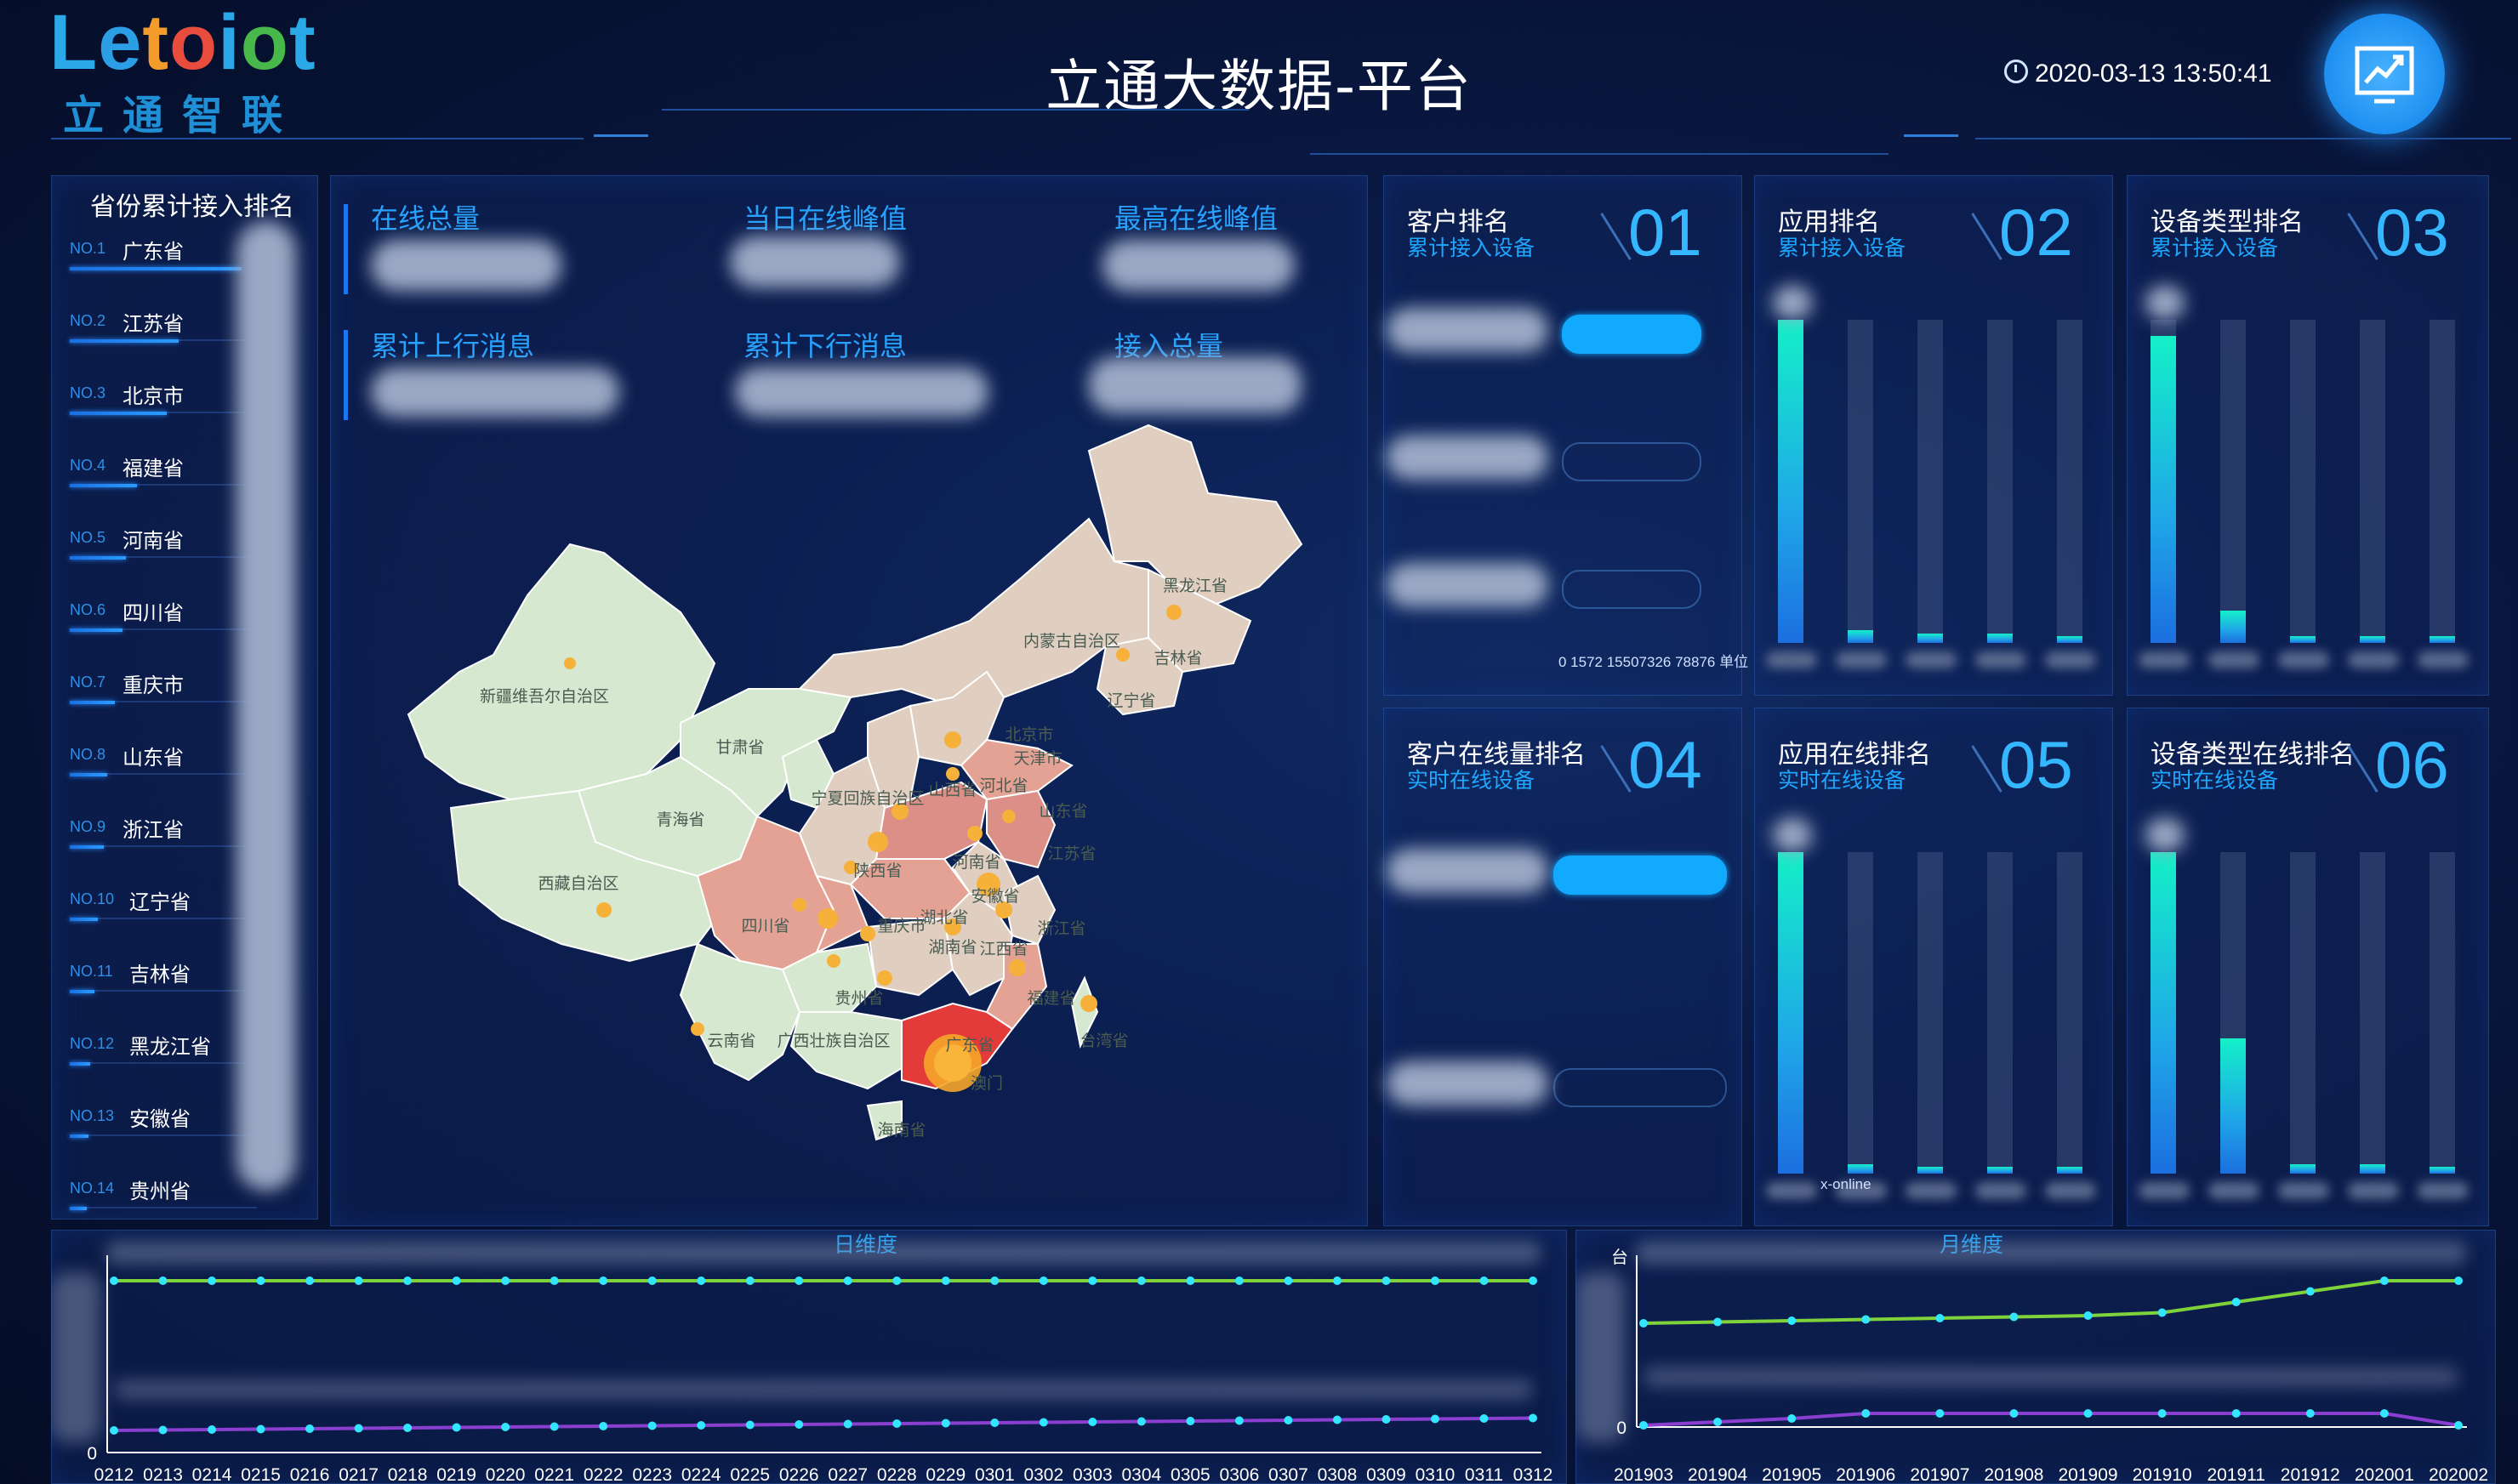 The image size is (2518, 1484). I want to click on x-tick-label: 201905, so click(1792, 1474).